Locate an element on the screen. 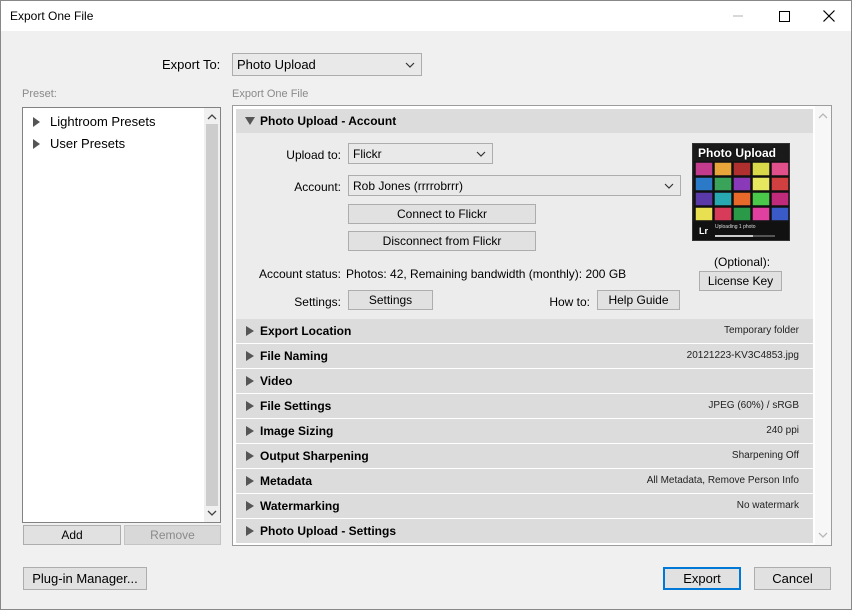 This screenshot has height=610, width=852. section-title: Export Location is located at coordinates (306, 331).